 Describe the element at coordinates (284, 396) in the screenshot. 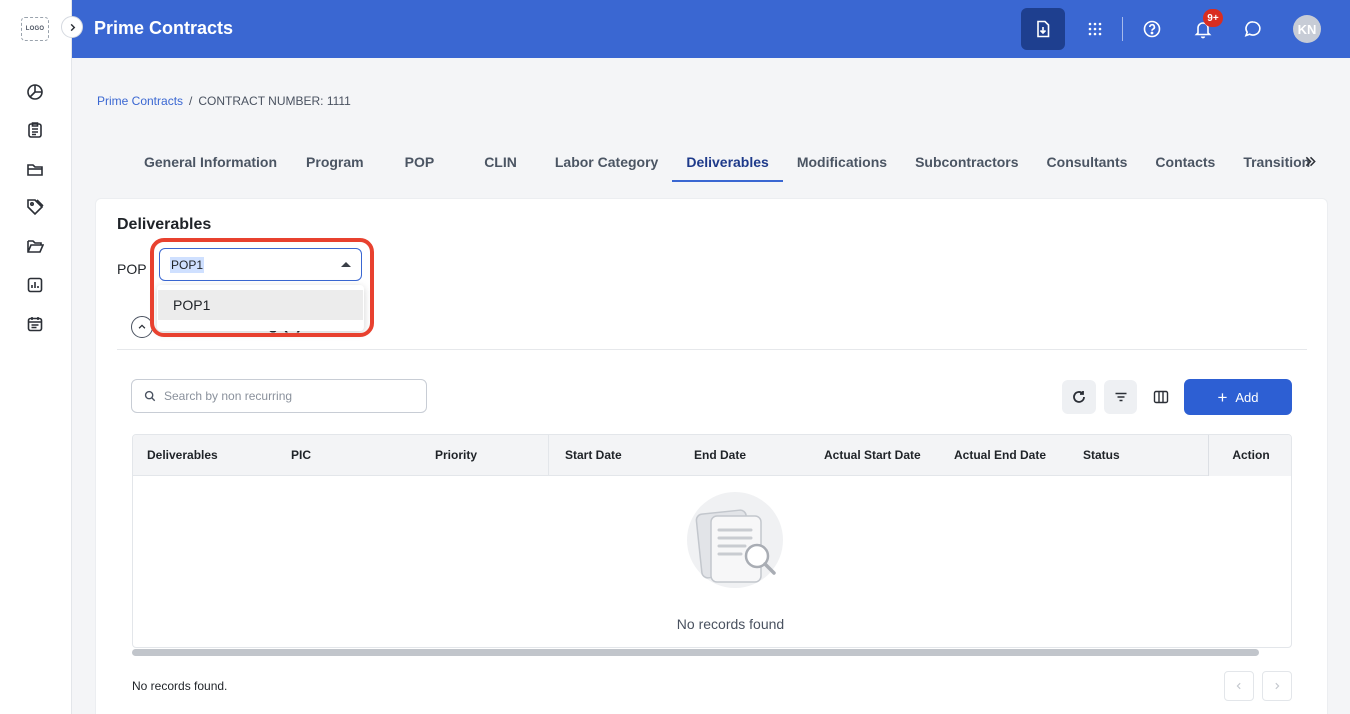

I see `search-input` at that location.